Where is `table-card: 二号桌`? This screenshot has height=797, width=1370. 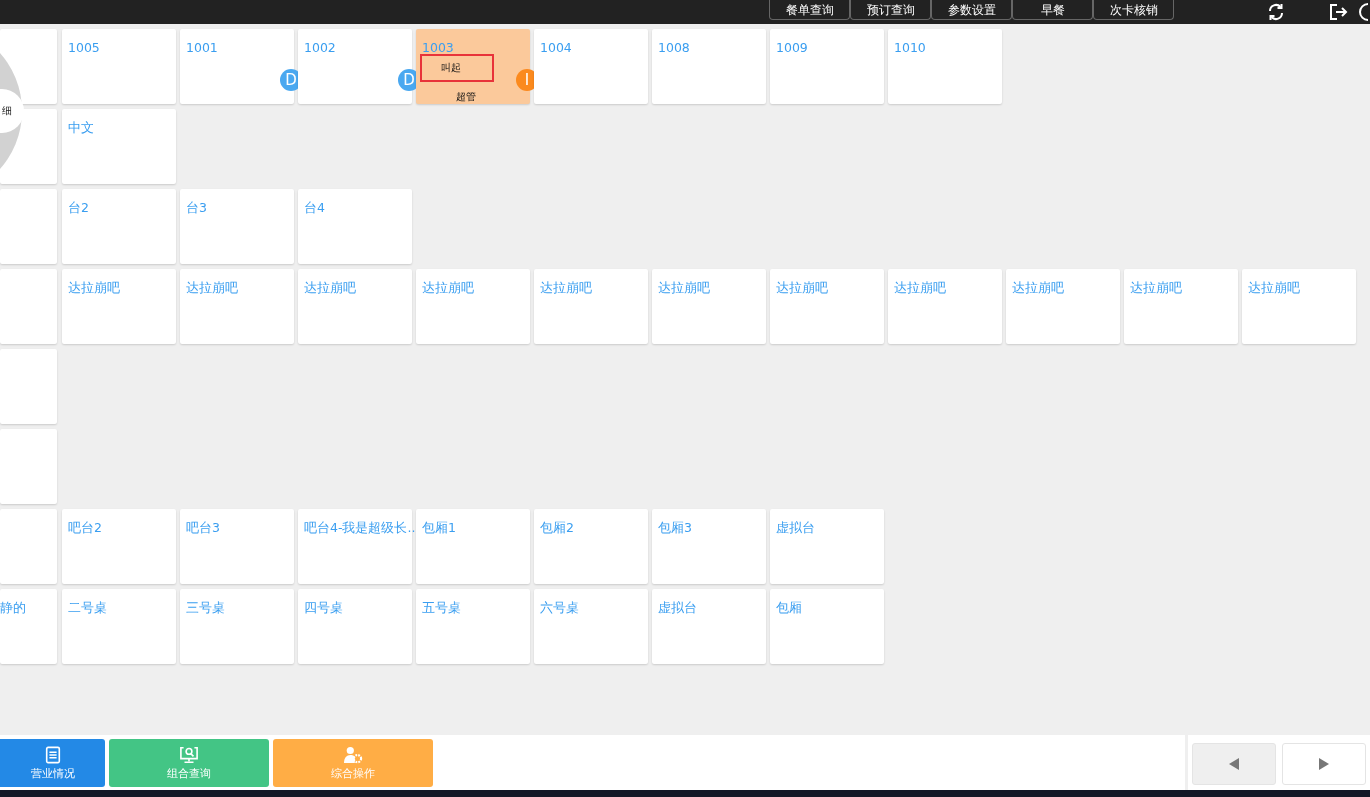 table-card: 二号桌 is located at coordinates (119, 626).